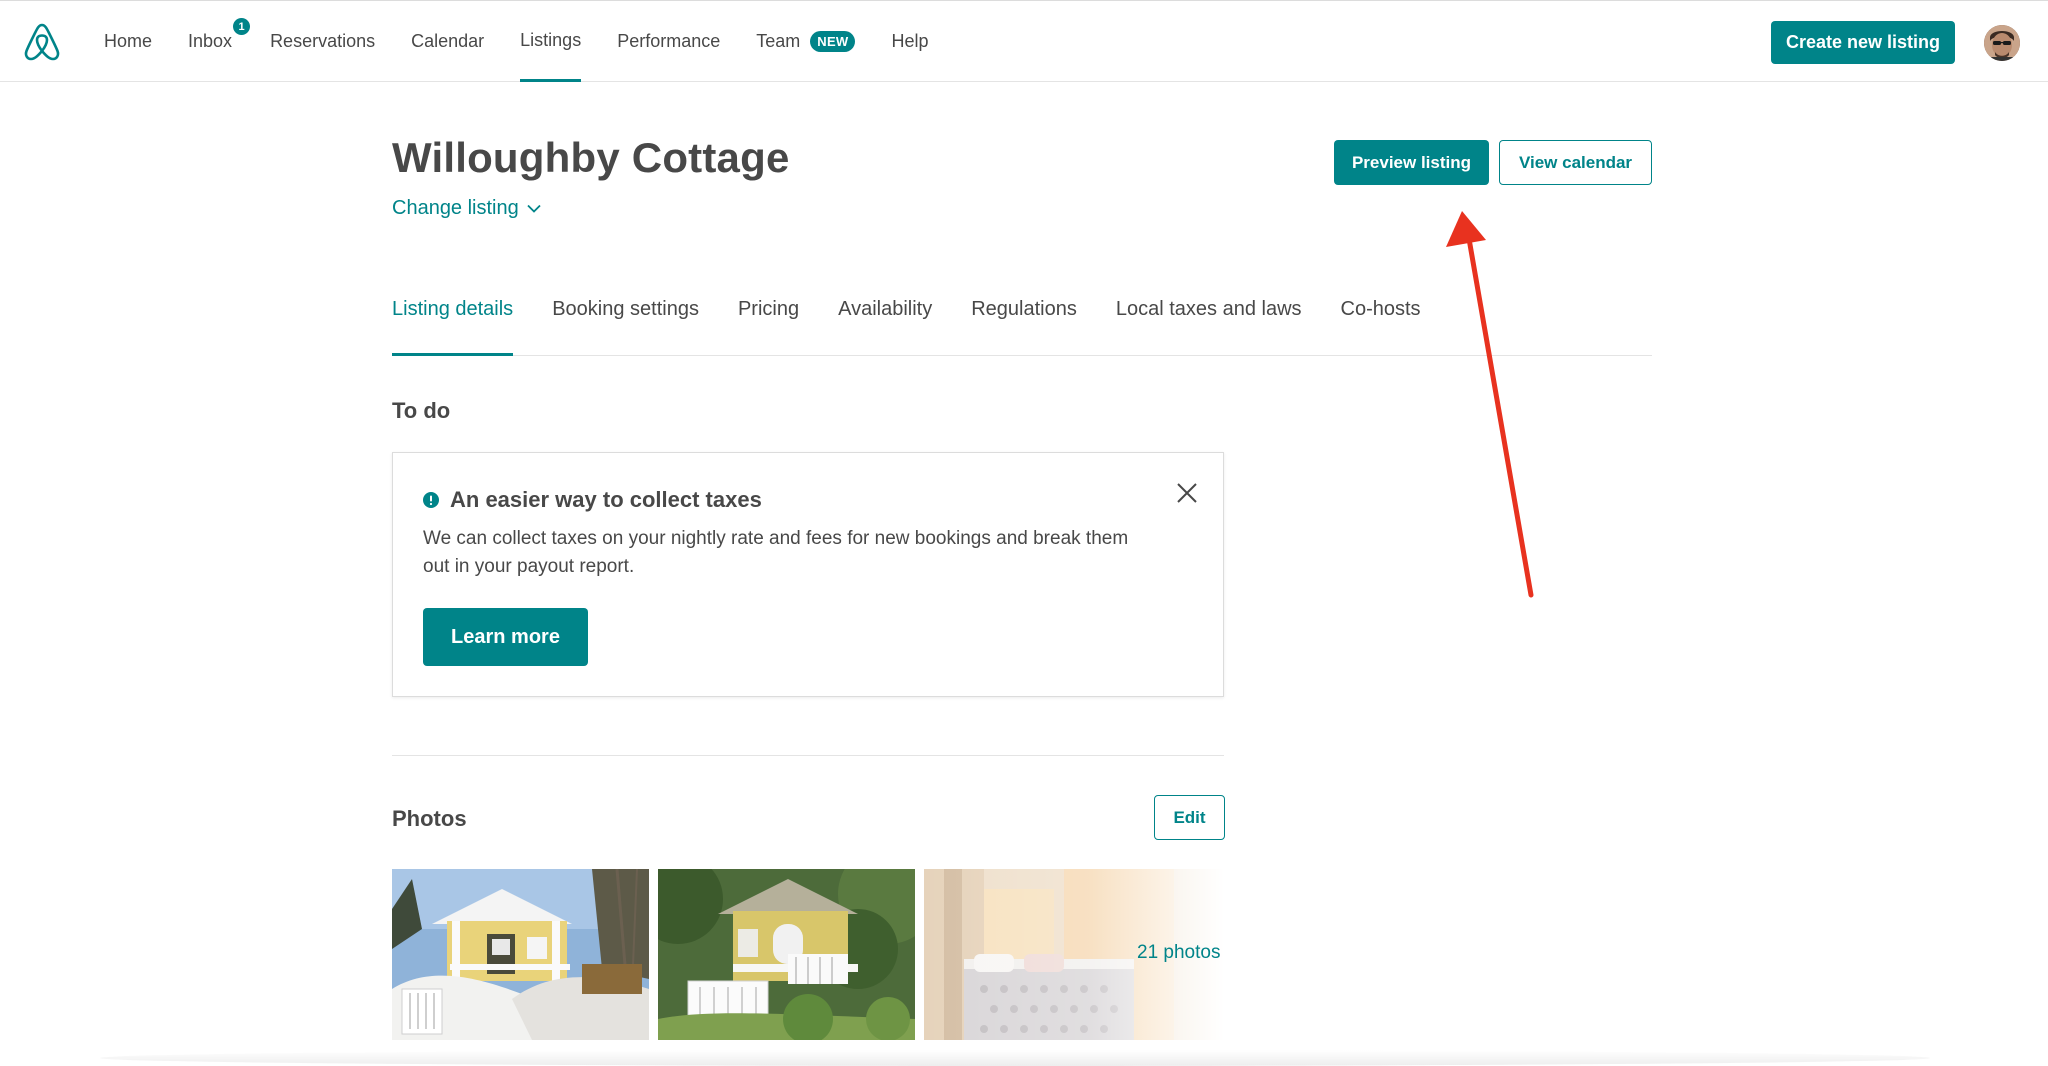 The width and height of the screenshot is (2048, 1066). What do you see at coordinates (429, 818) in the screenshot?
I see `photos-heading: Photos` at bounding box center [429, 818].